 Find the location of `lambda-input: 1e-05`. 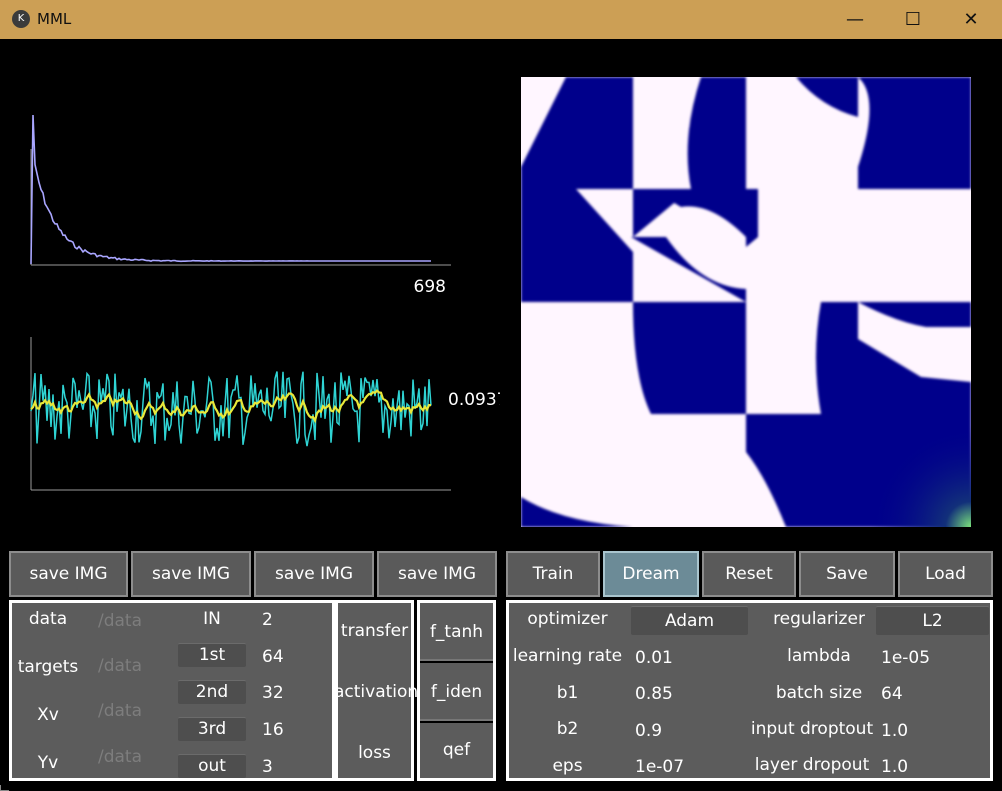

lambda-input: 1e-05 is located at coordinates (905, 658).